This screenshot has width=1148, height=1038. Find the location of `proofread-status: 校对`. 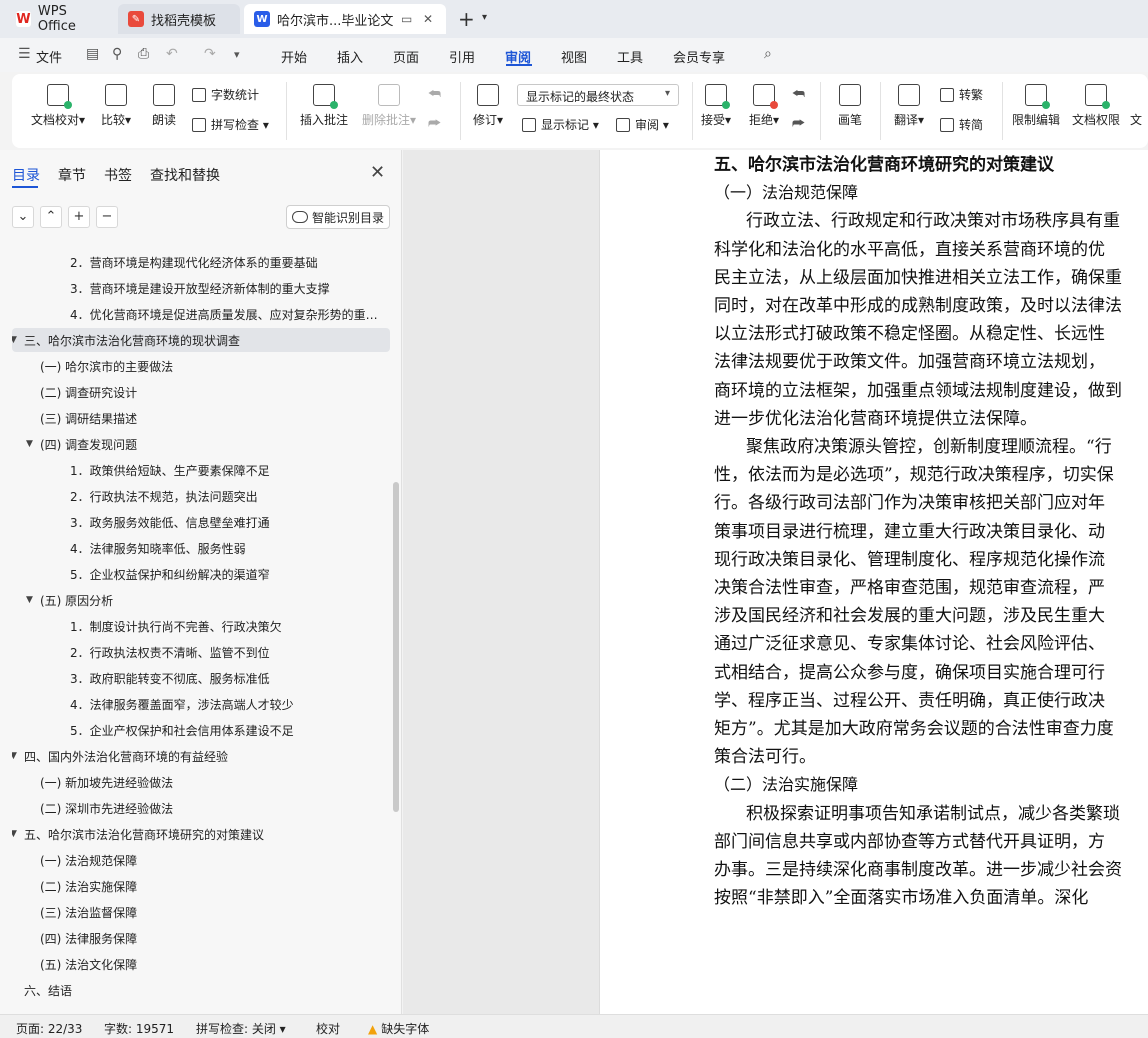

proofread-status: 校对 is located at coordinates (328, 1028).